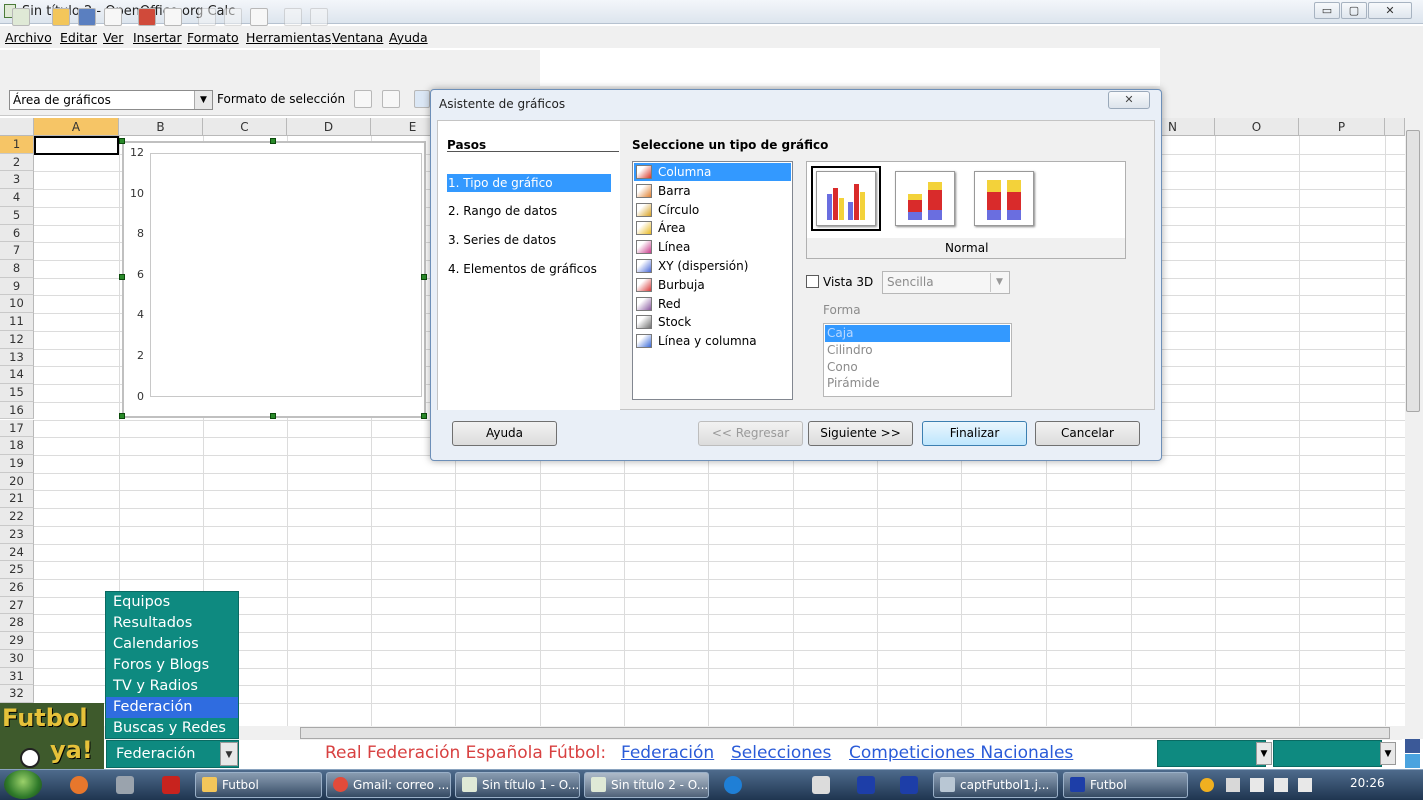 This screenshot has height=800, width=1423. What do you see at coordinates (17, 517) in the screenshot?
I see `row-header: 22` at bounding box center [17, 517].